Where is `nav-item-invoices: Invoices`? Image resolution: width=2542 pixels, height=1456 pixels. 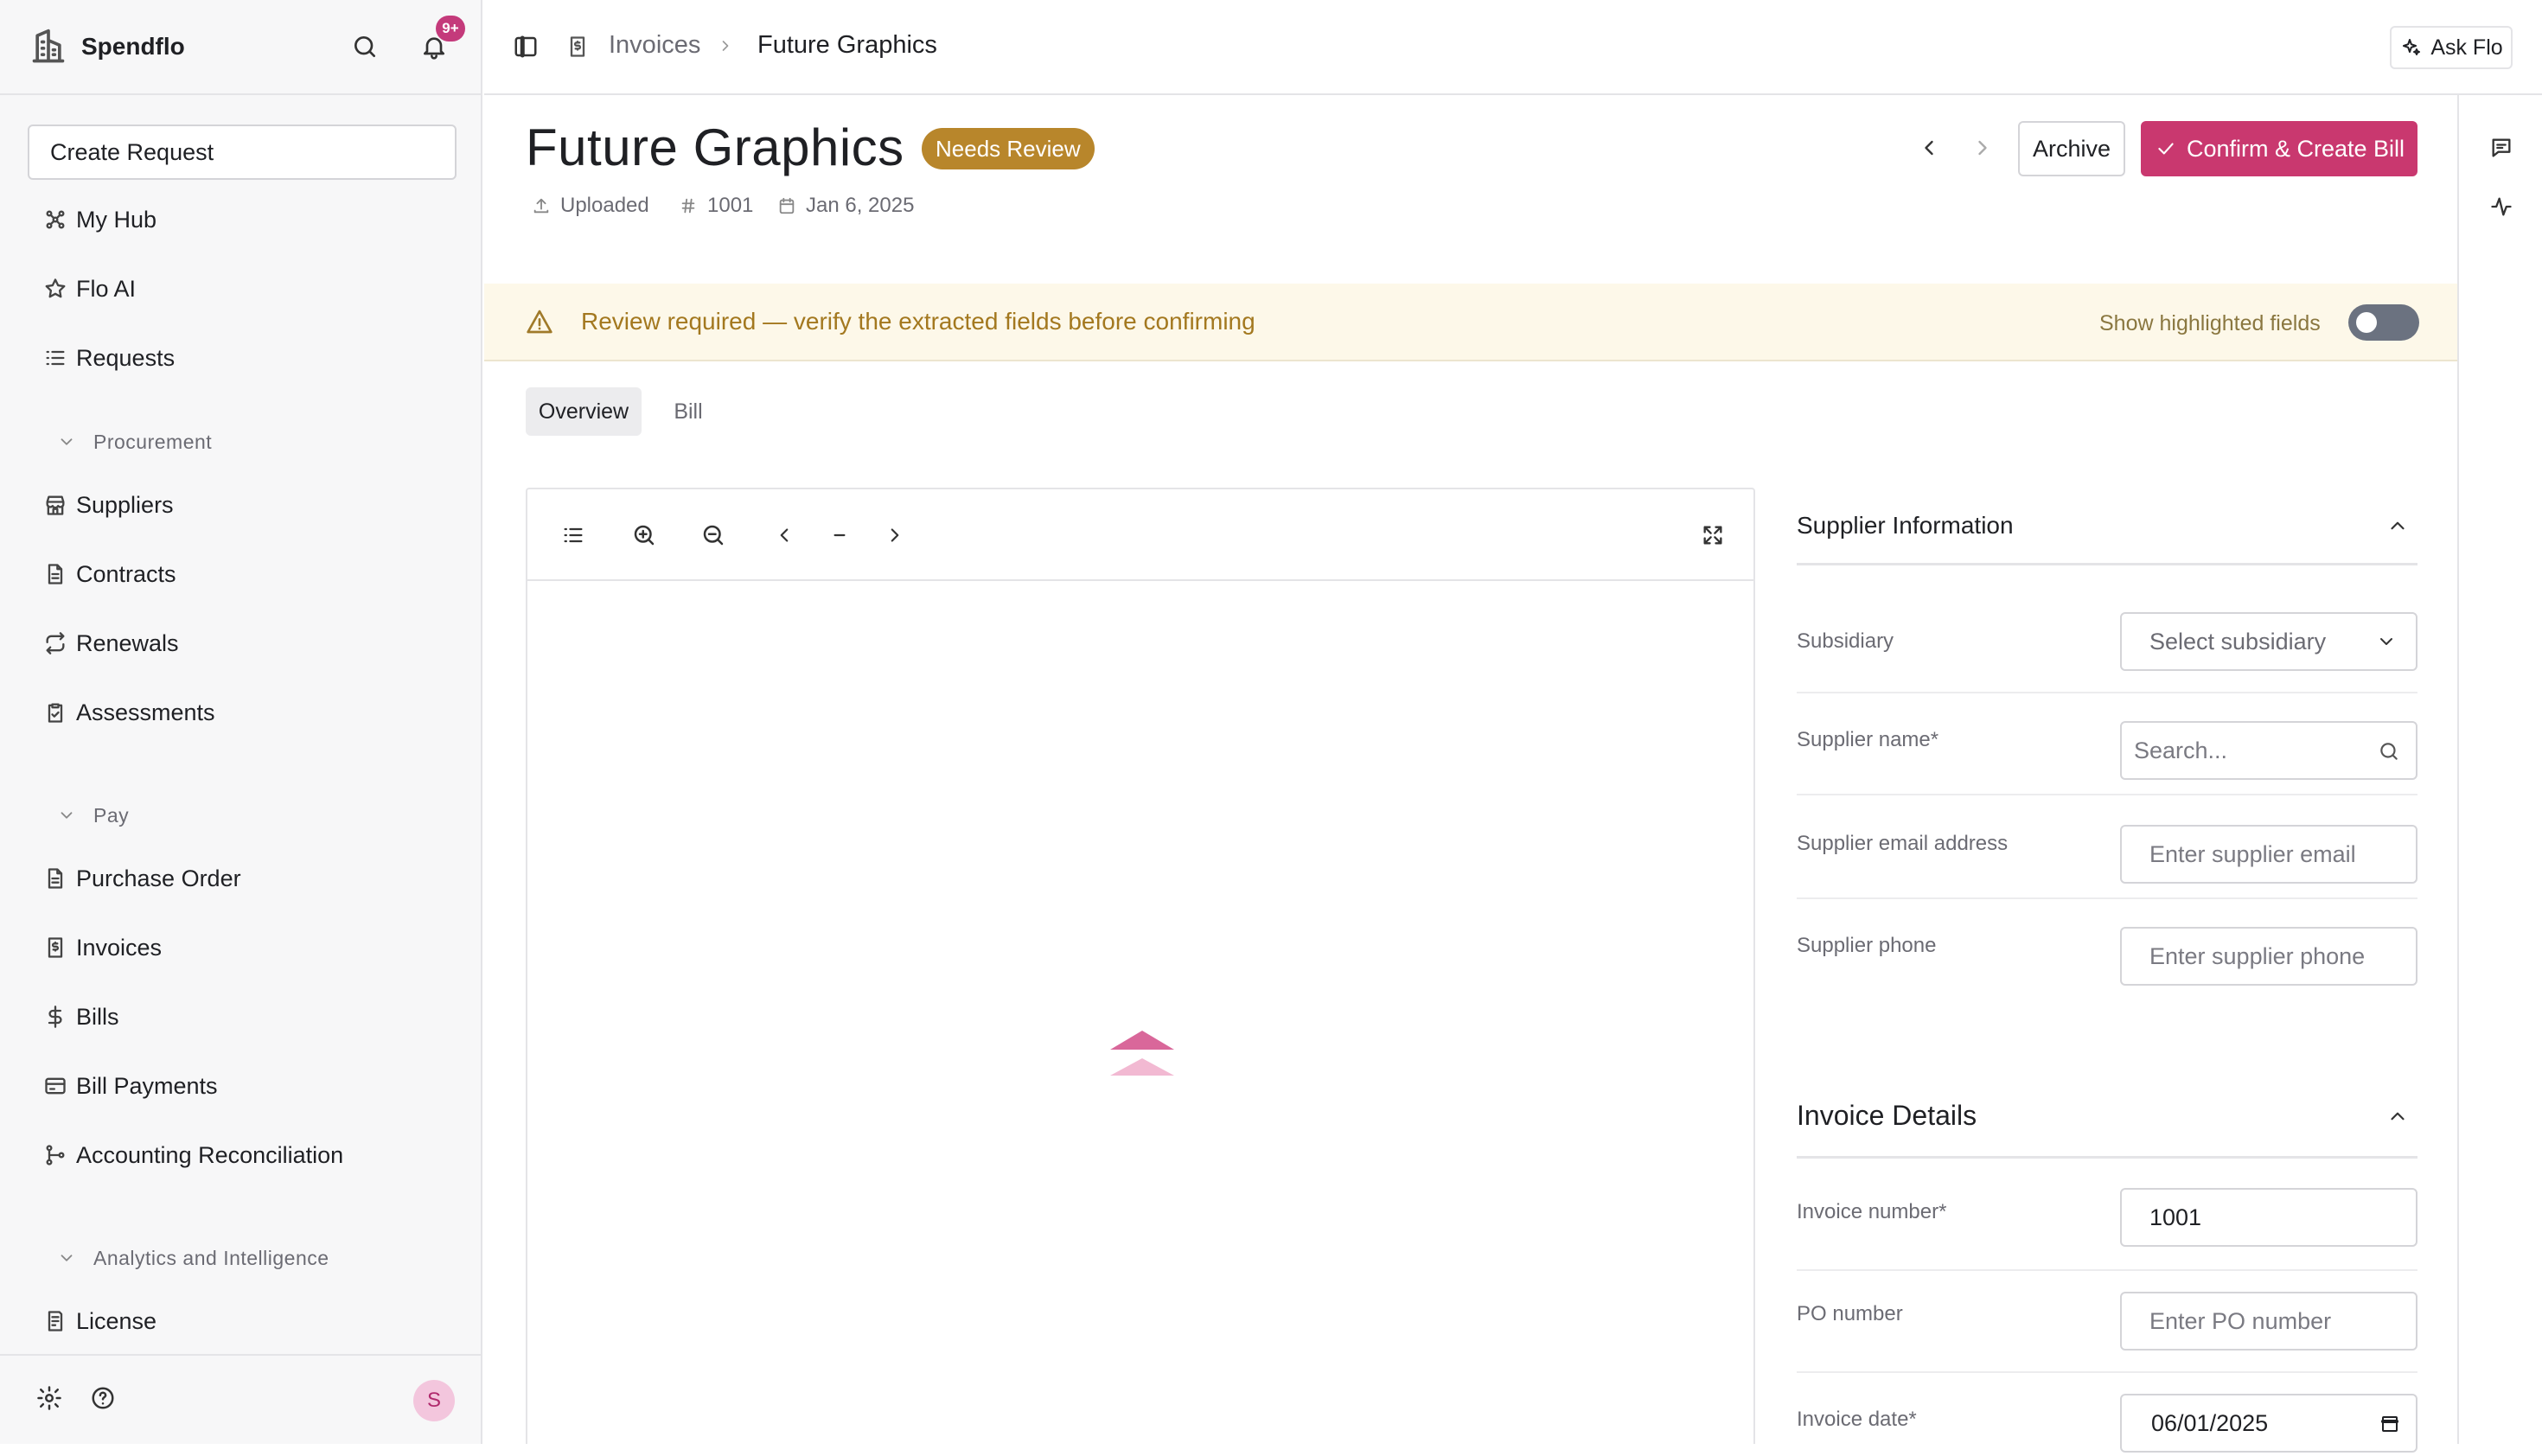 nav-item-invoices: Invoices is located at coordinates (102, 948).